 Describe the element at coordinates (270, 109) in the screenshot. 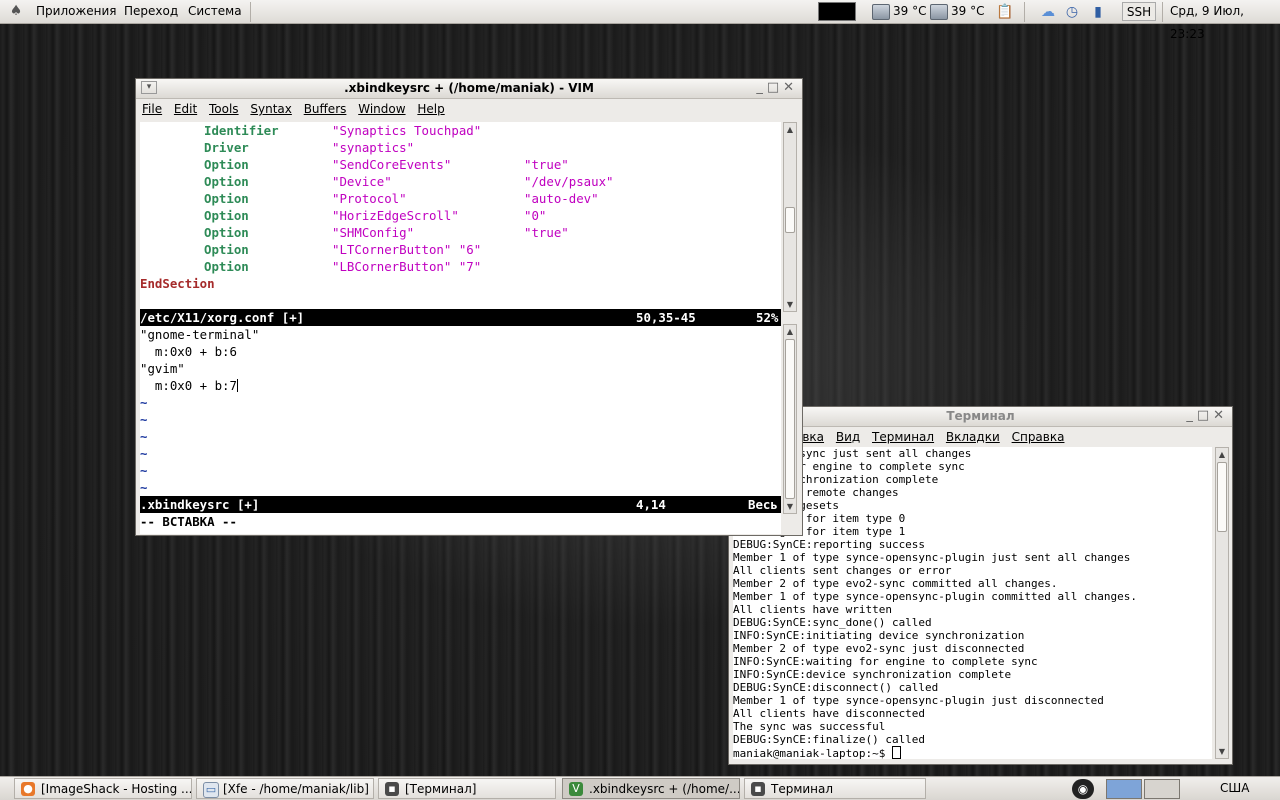

I see `menu-syntax: Syntax` at that location.